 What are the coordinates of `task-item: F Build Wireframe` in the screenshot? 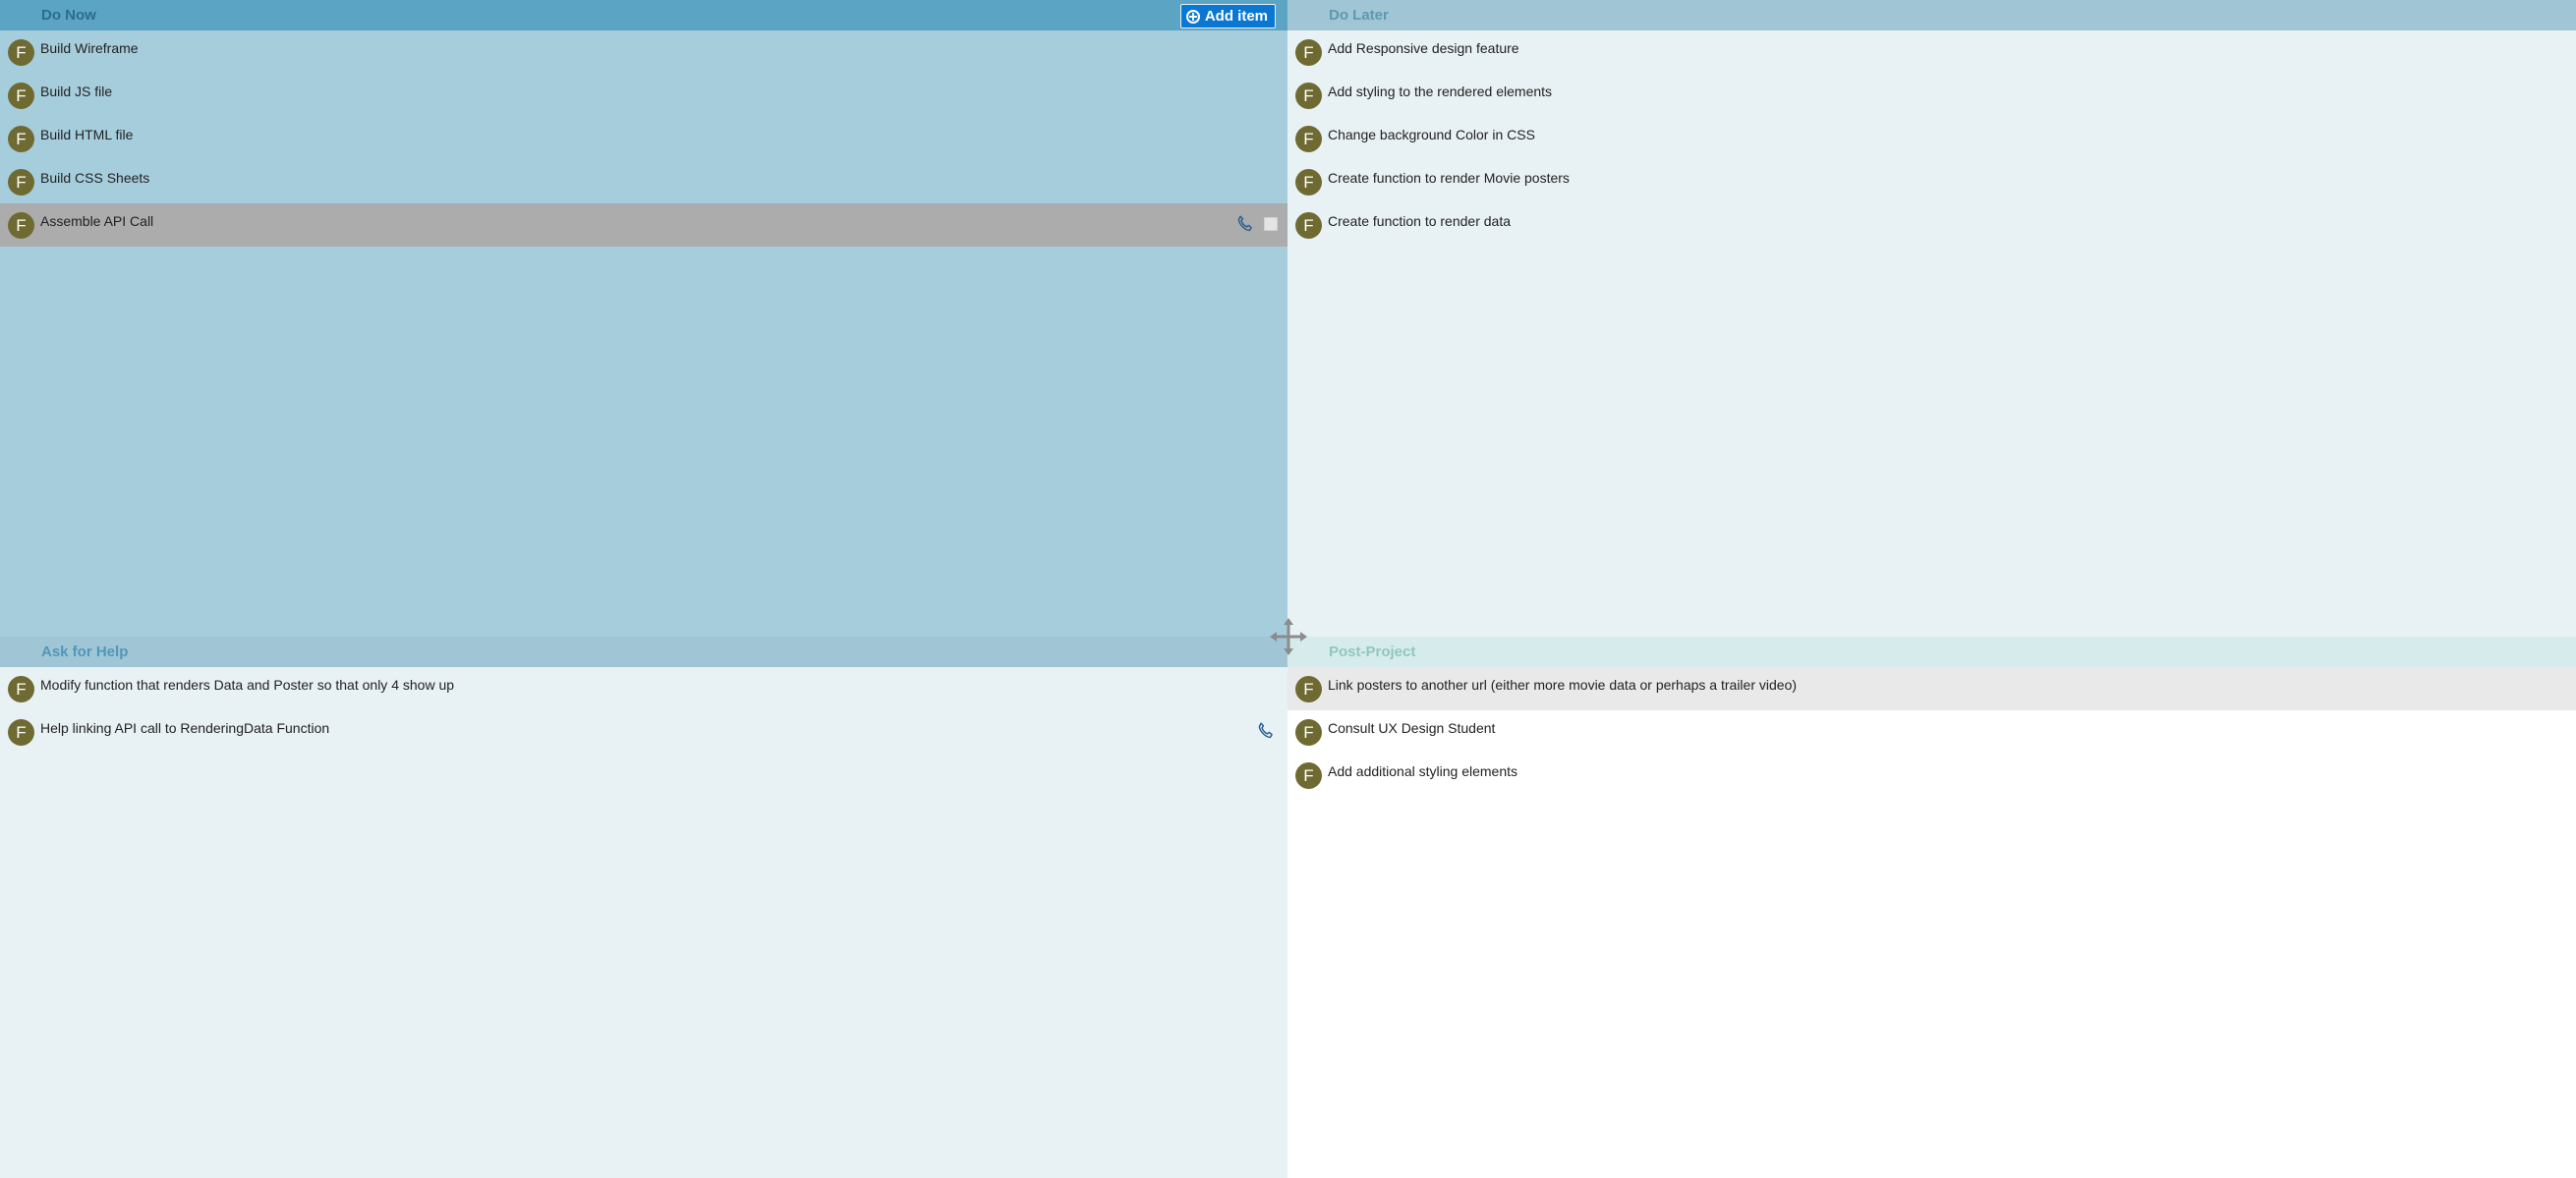 It's located at (644, 52).